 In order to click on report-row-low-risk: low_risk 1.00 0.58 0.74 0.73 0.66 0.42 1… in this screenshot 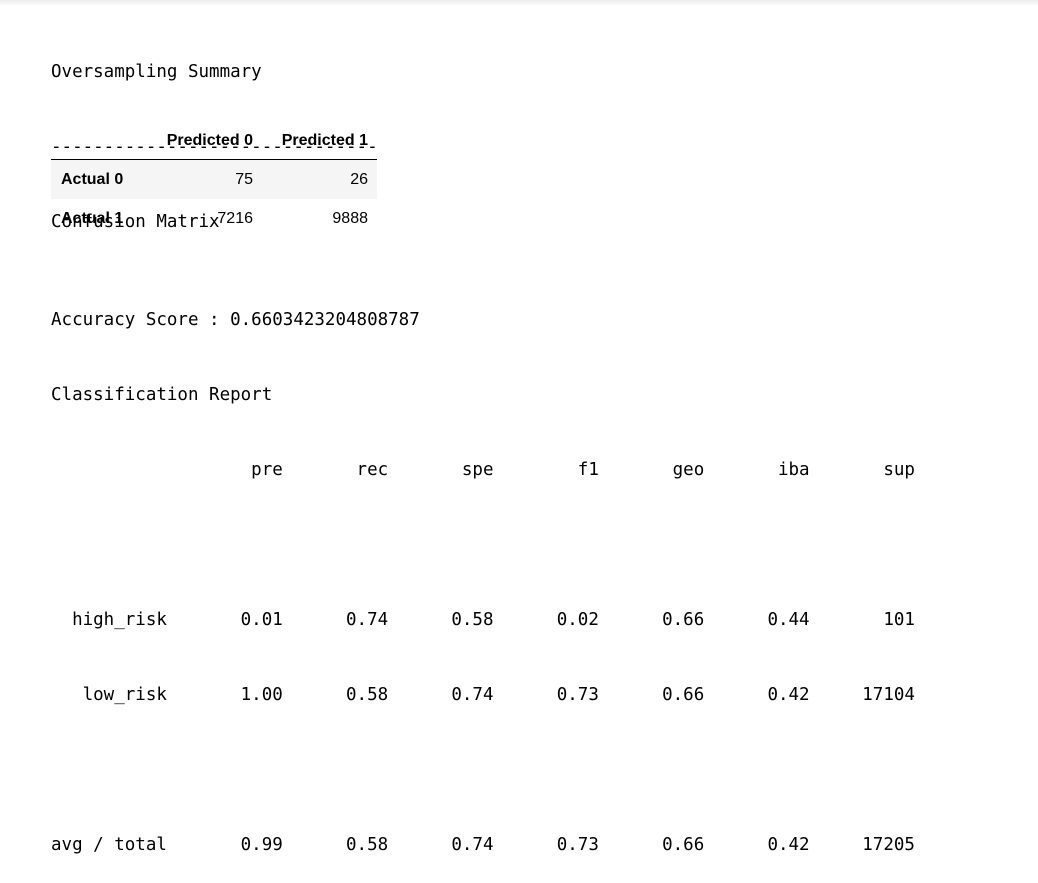, I will do `click(483, 695)`.